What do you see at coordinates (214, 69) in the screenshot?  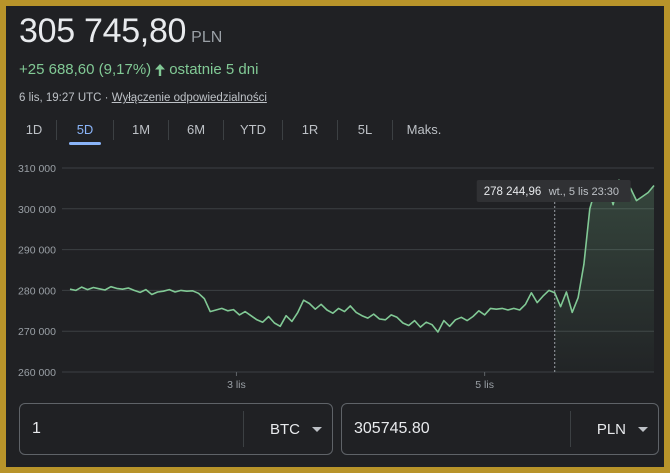 I see `change-period: ostatnie 5 dni` at bounding box center [214, 69].